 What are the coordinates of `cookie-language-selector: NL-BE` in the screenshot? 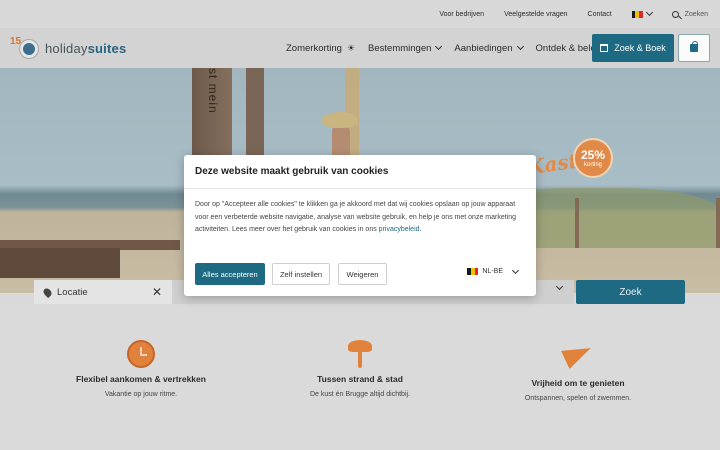 It's located at (493, 270).